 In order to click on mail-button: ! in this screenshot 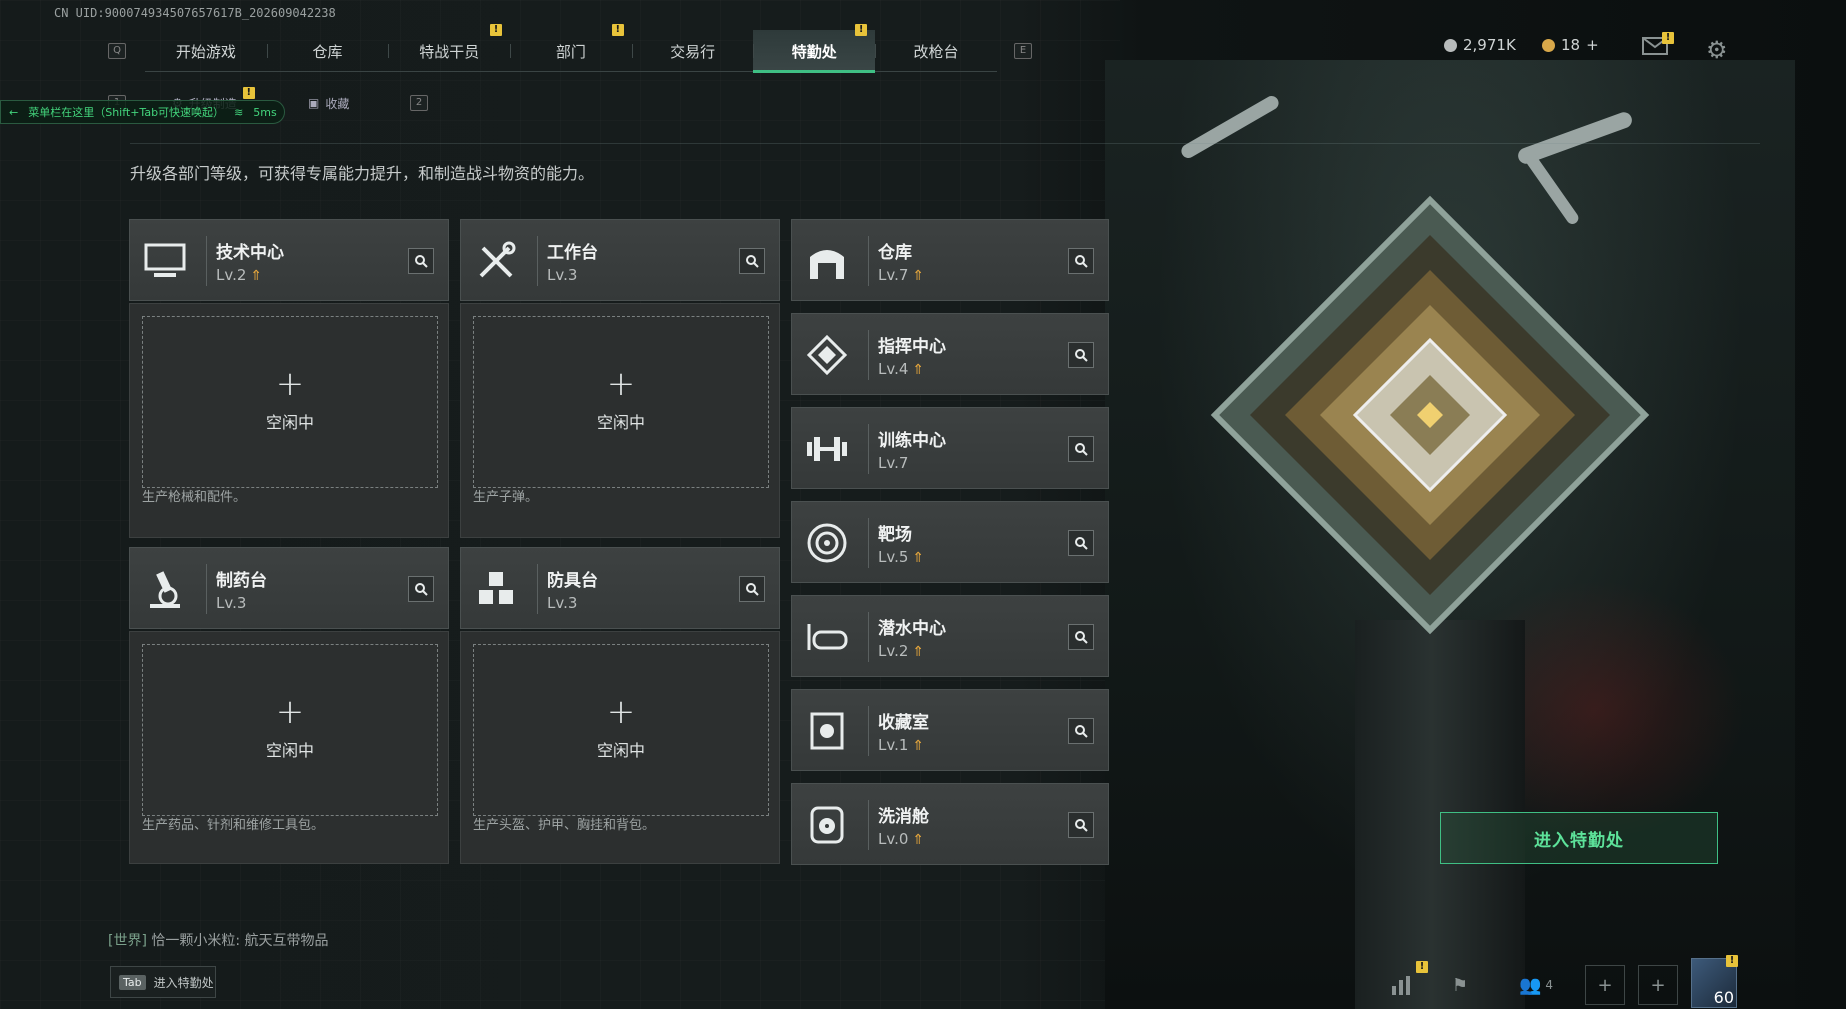, I will do `click(1658, 44)`.